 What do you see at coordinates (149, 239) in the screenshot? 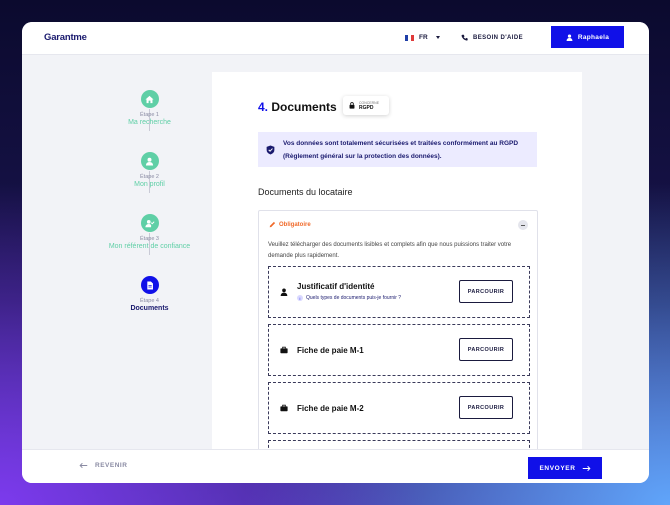
I see `step-number: Étape 3` at bounding box center [149, 239].